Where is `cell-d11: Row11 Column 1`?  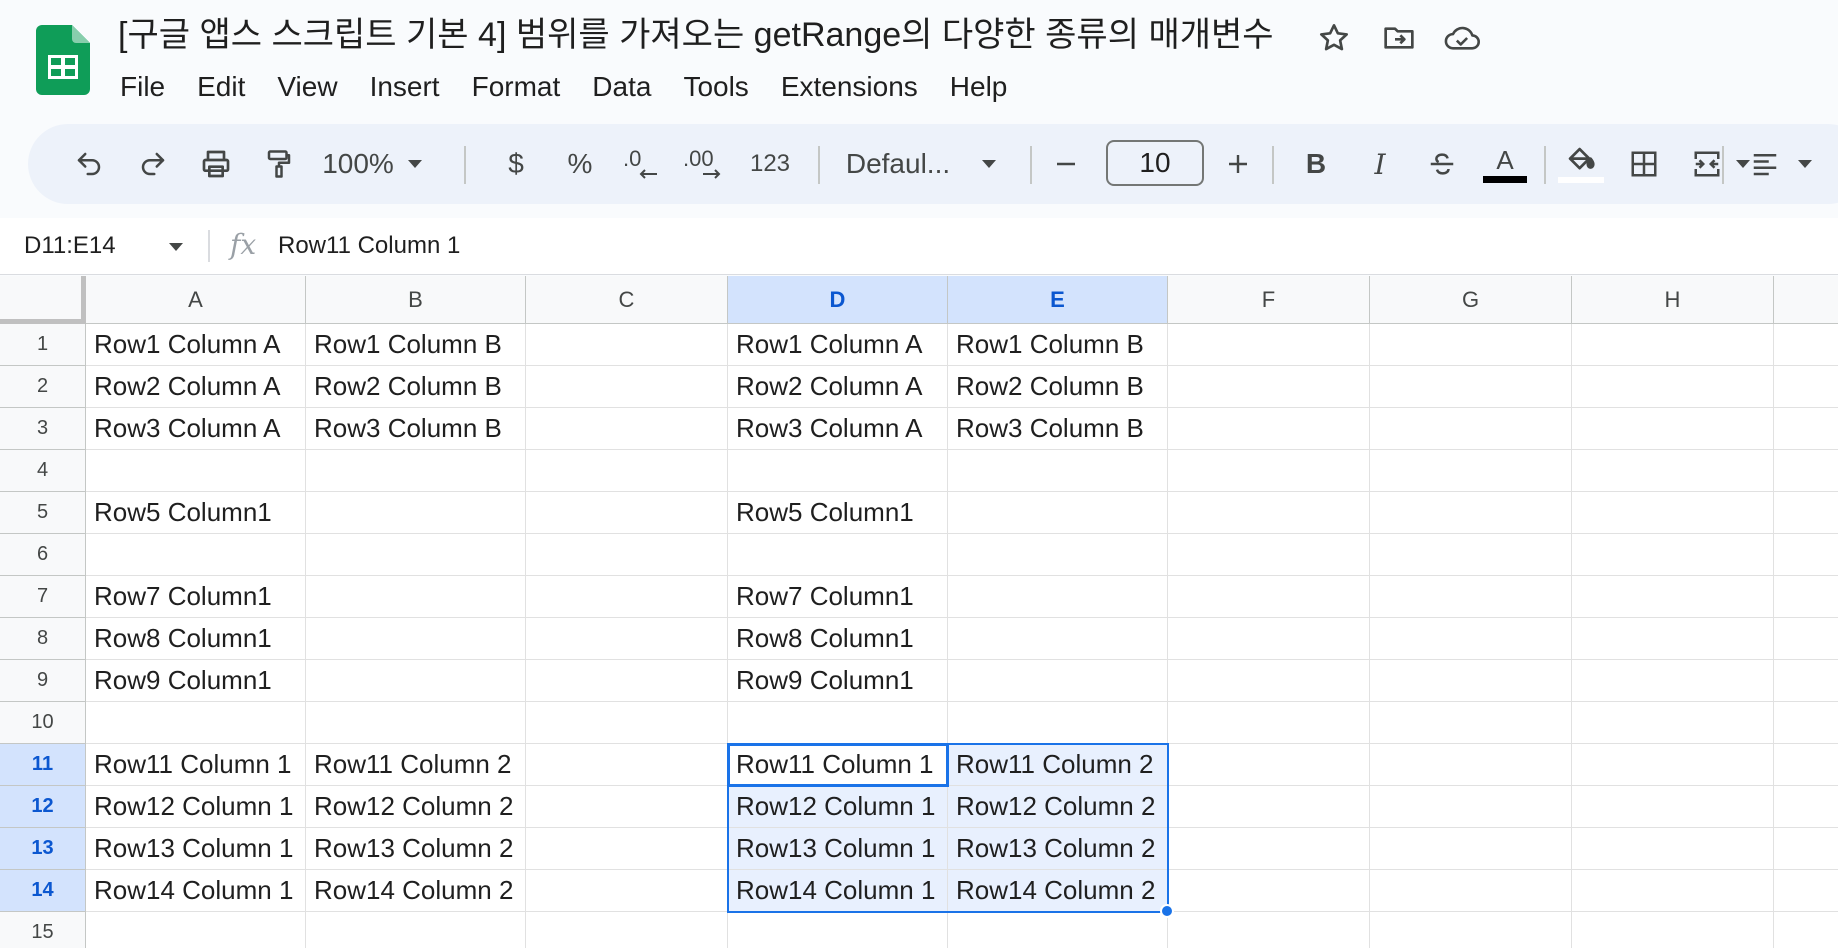 cell-d11: Row11 Column 1 is located at coordinates (838, 765).